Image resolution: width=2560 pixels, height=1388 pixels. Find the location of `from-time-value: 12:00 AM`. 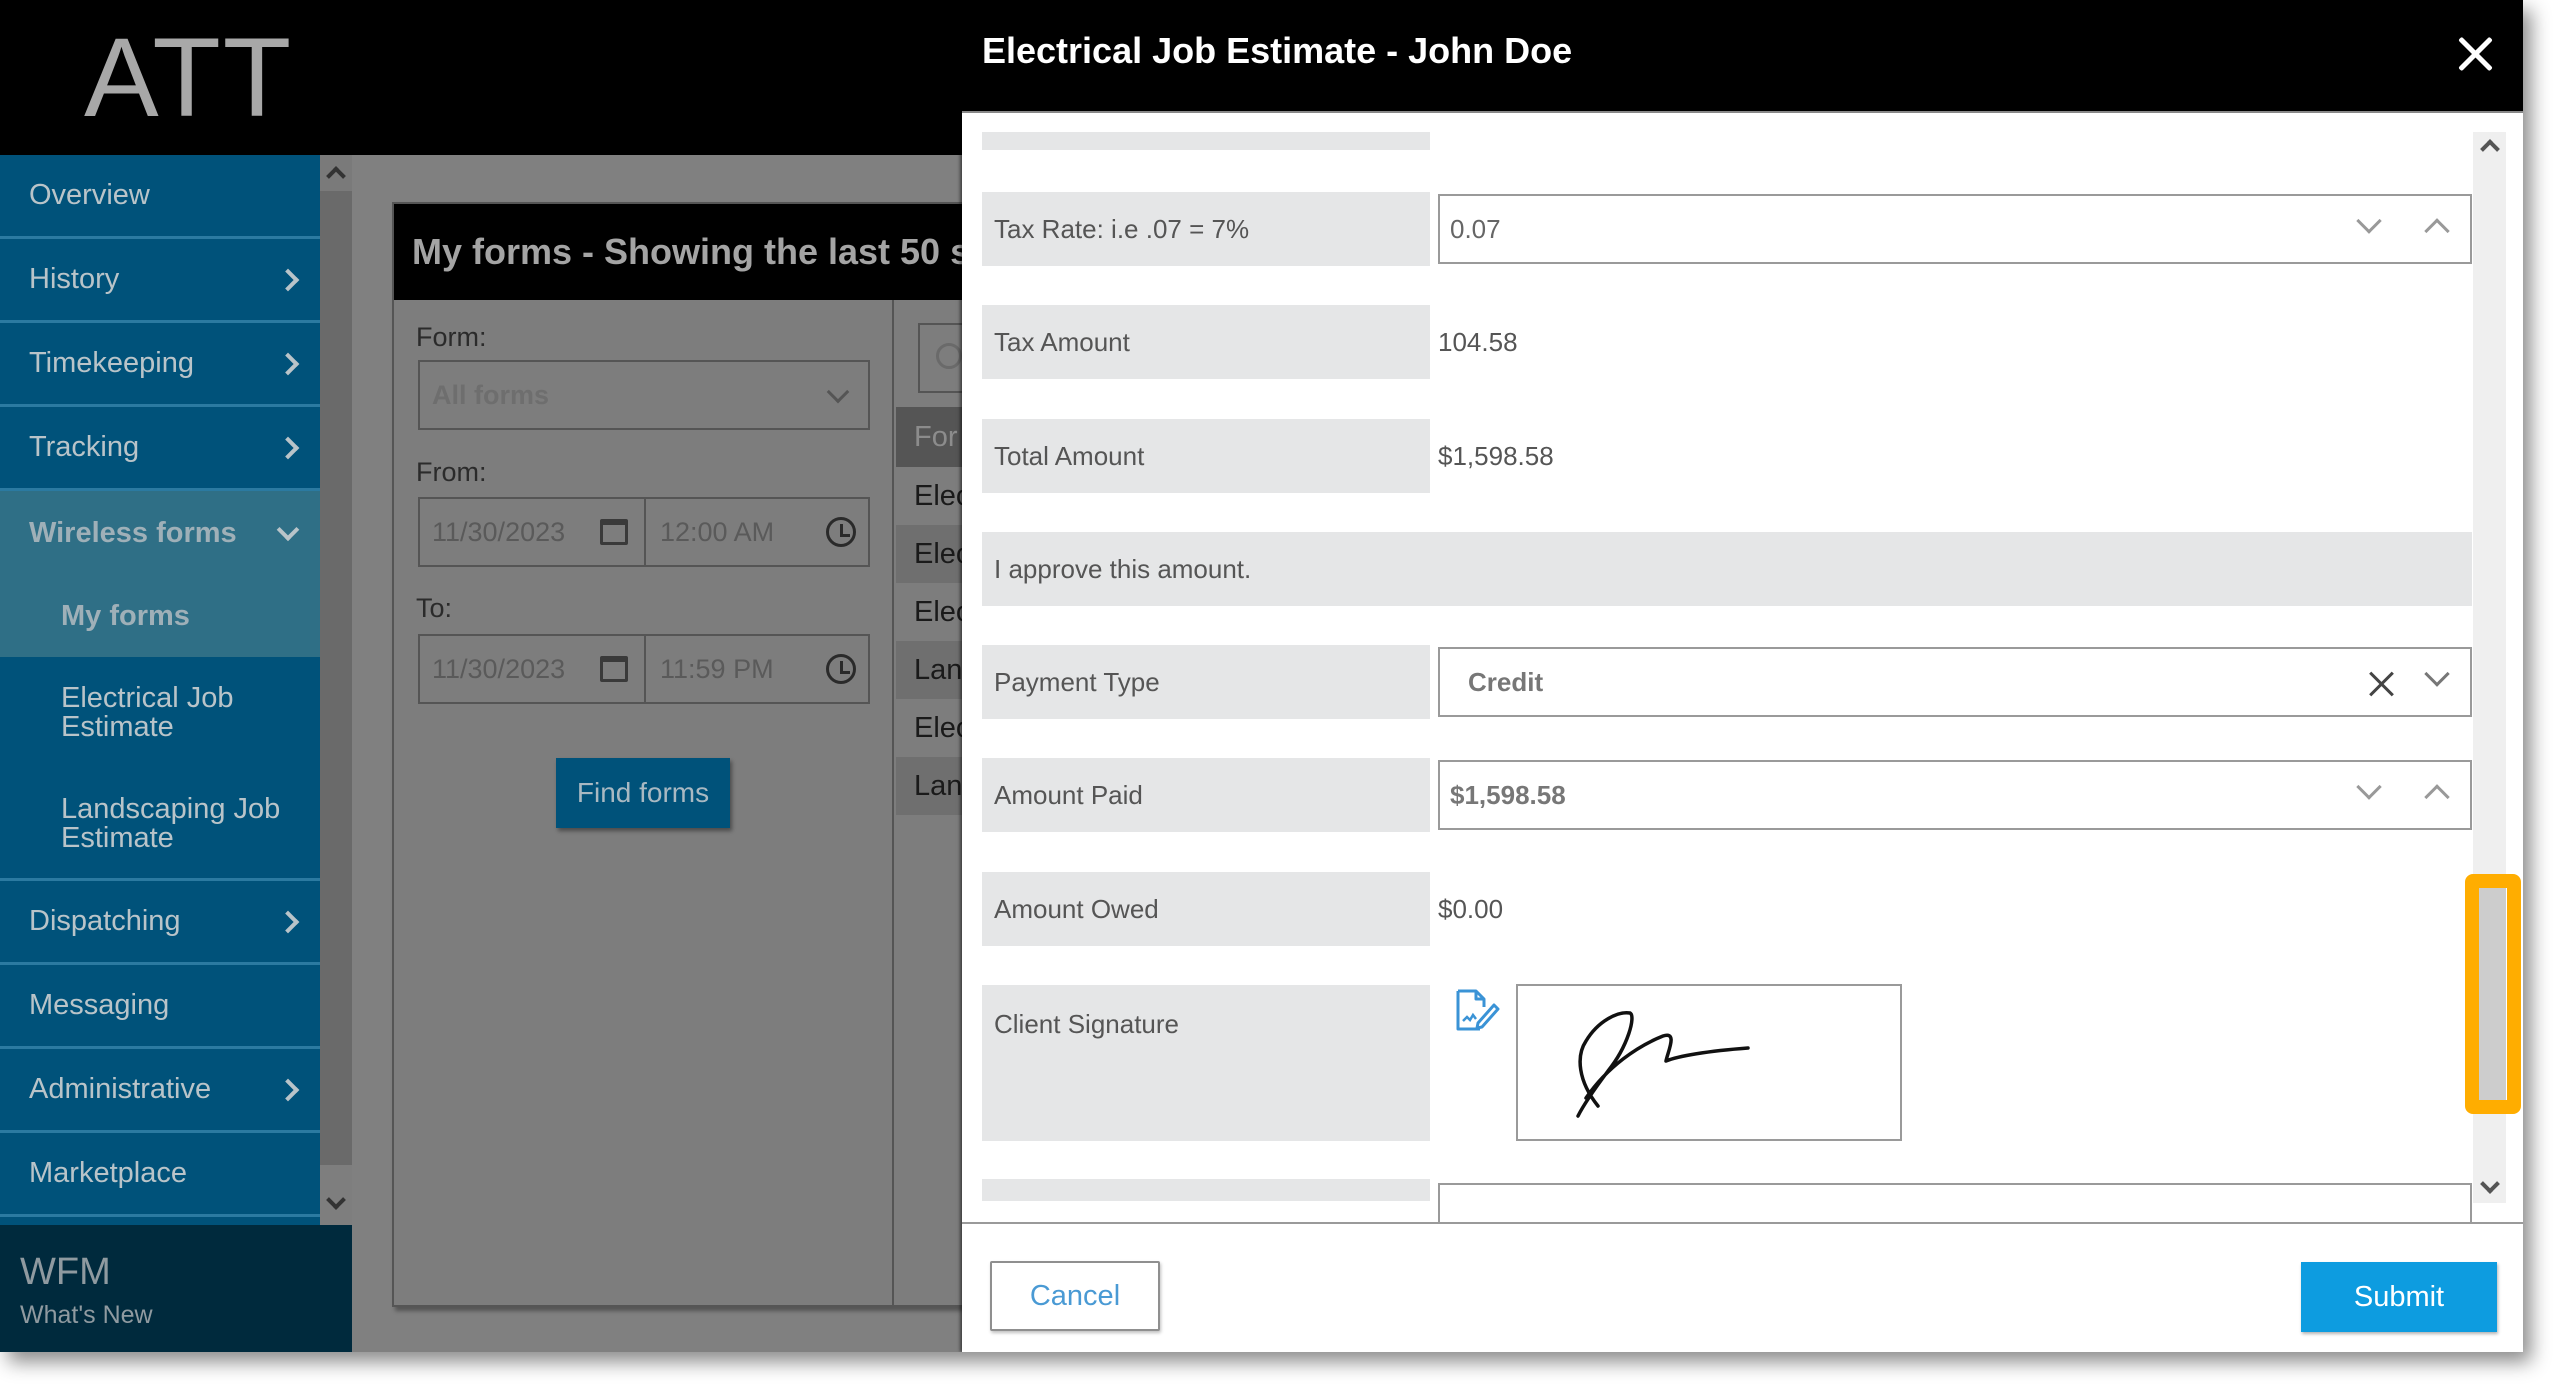

from-time-value: 12:00 AM is located at coordinates (717, 531).